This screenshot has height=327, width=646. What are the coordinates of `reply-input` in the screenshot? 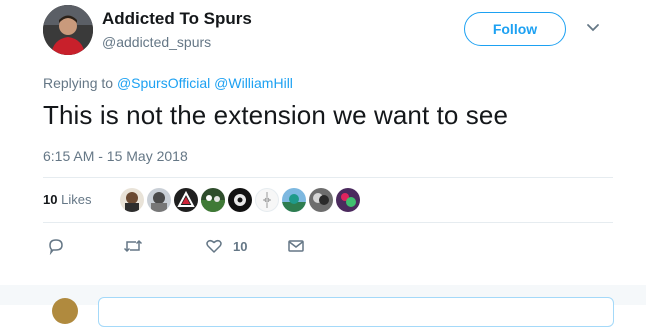 It's located at (356, 312).